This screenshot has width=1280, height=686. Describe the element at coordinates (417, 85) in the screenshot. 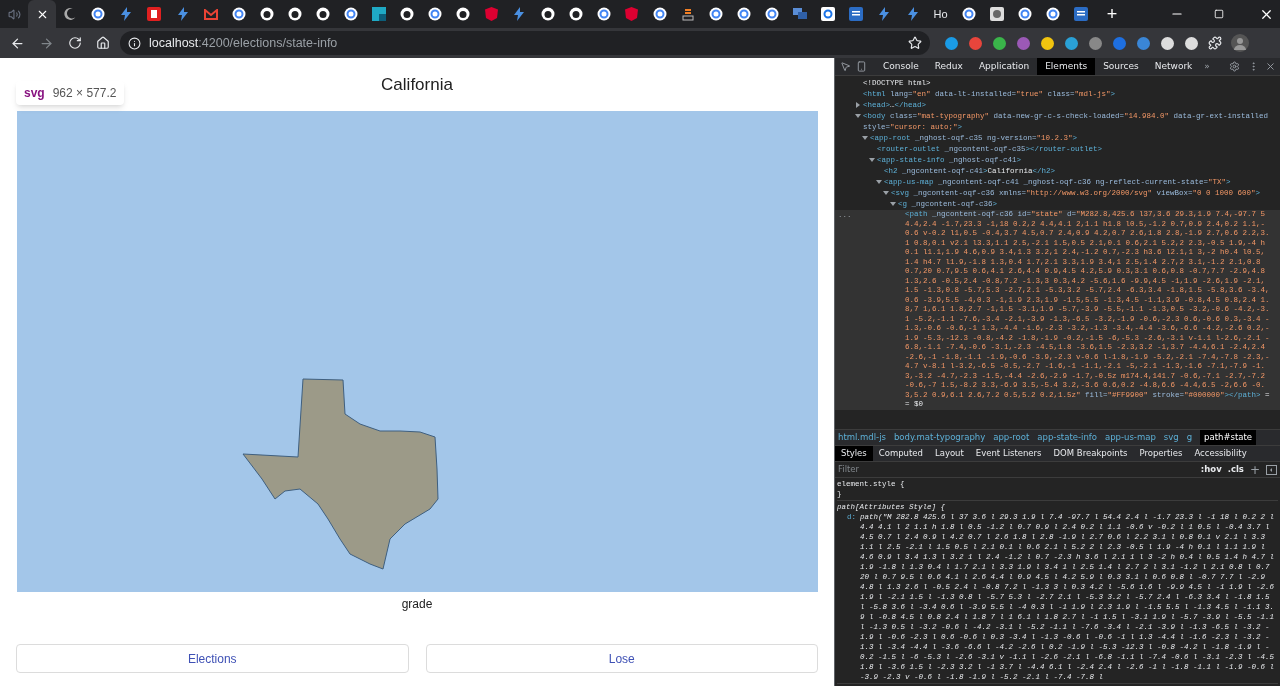

I see `page-title: California` at that location.